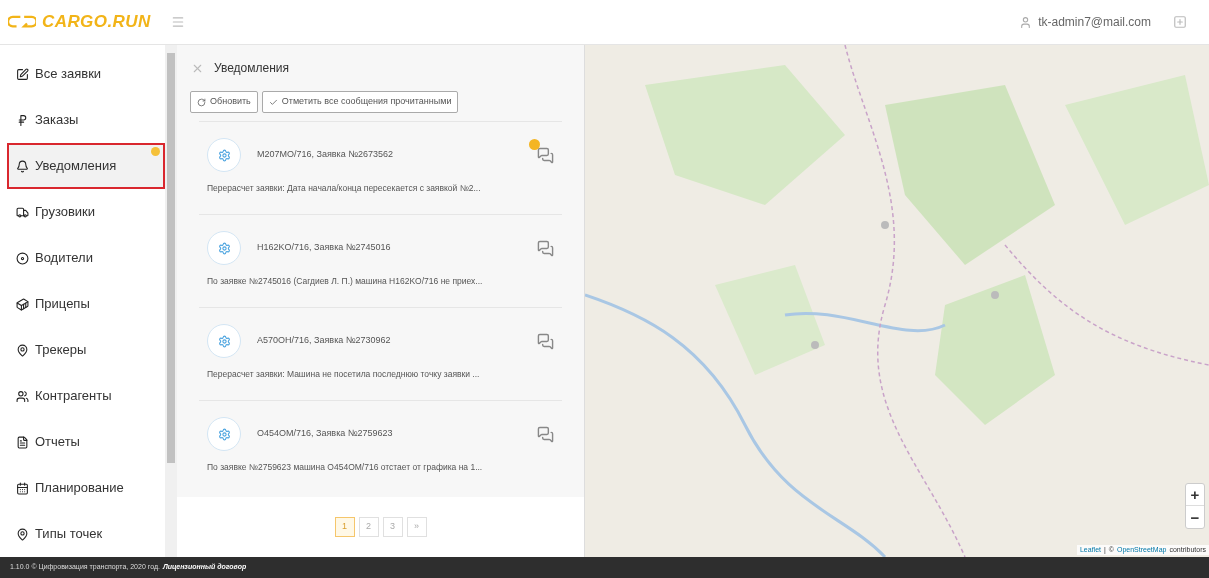 This screenshot has height=578, width=1209. Describe the element at coordinates (96, 22) in the screenshot. I see `logo-text: CARGO.RUN` at that location.